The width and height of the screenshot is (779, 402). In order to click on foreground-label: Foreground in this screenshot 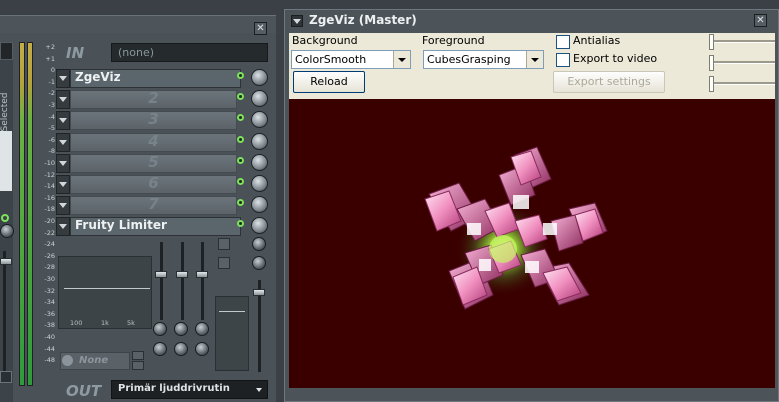, I will do `click(453, 40)`.